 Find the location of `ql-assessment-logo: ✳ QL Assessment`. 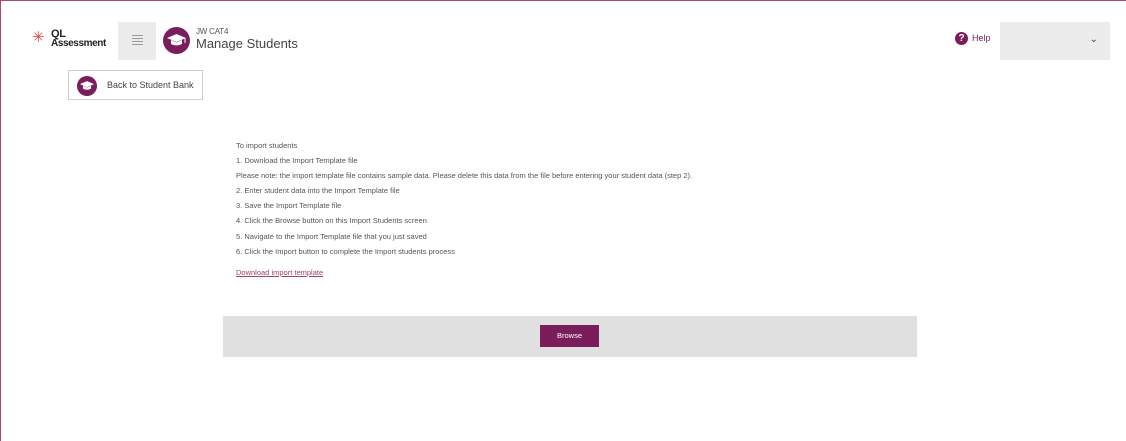

ql-assessment-logo: ✳ QL Assessment is located at coordinates (76, 39).